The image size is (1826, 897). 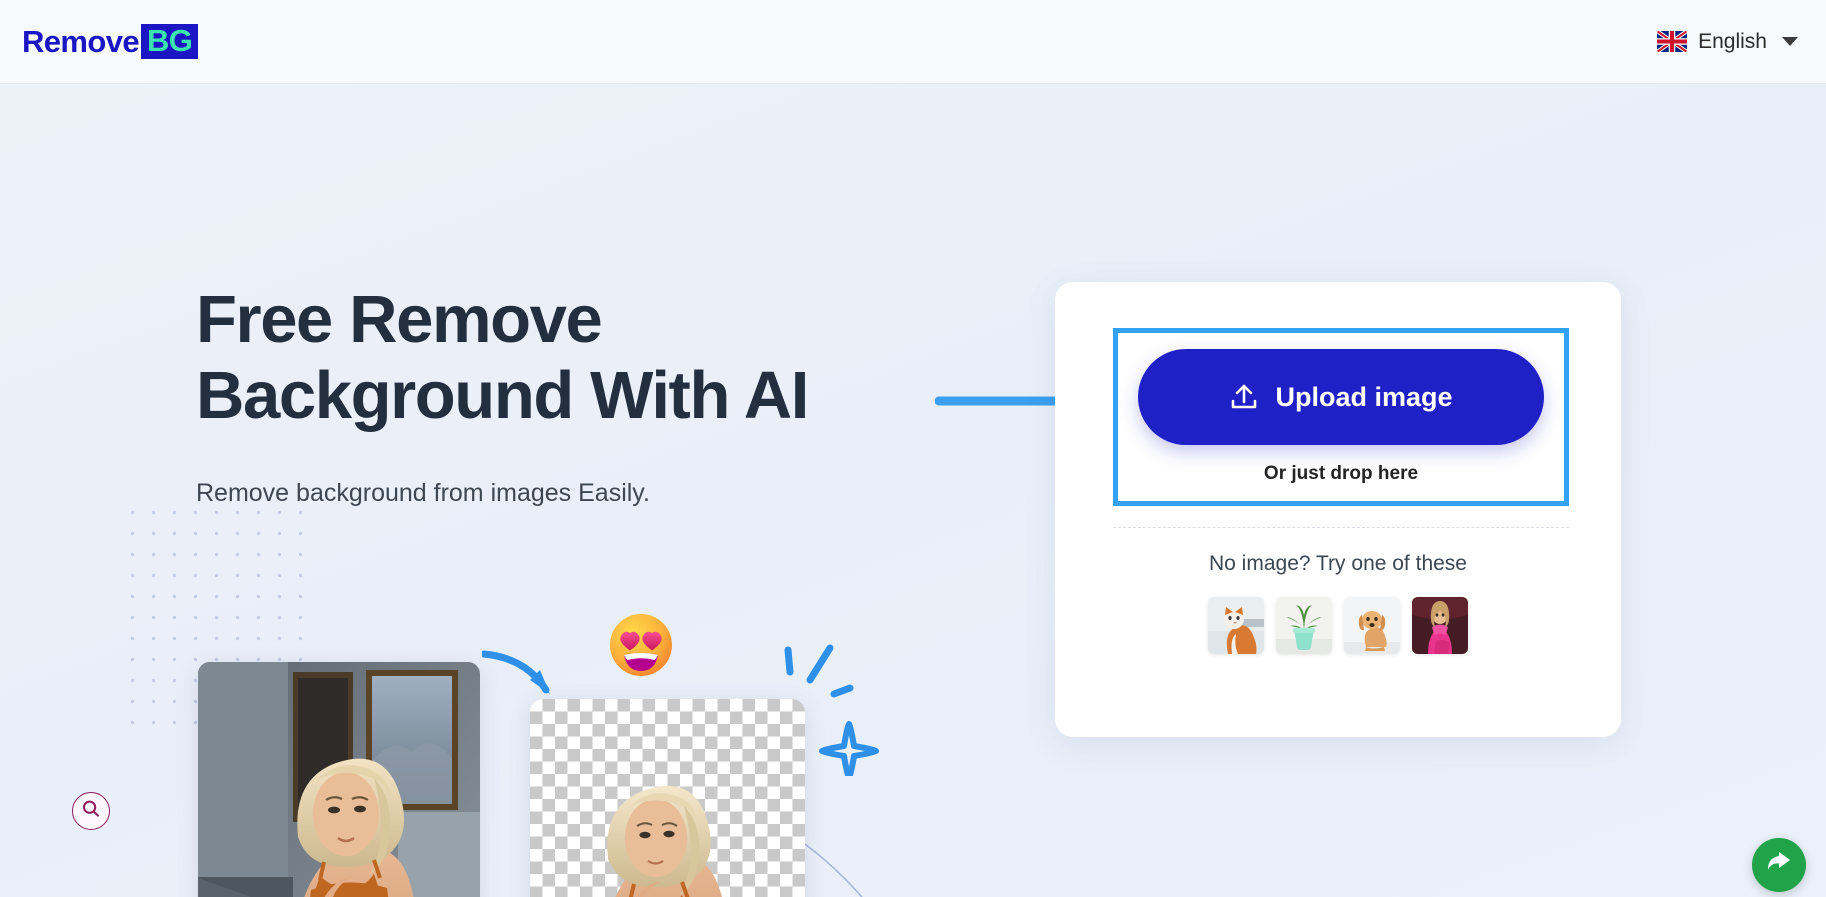 What do you see at coordinates (170, 41) in the screenshot?
I see `logo-text-bg: BG` at bounding box center [170, 41].